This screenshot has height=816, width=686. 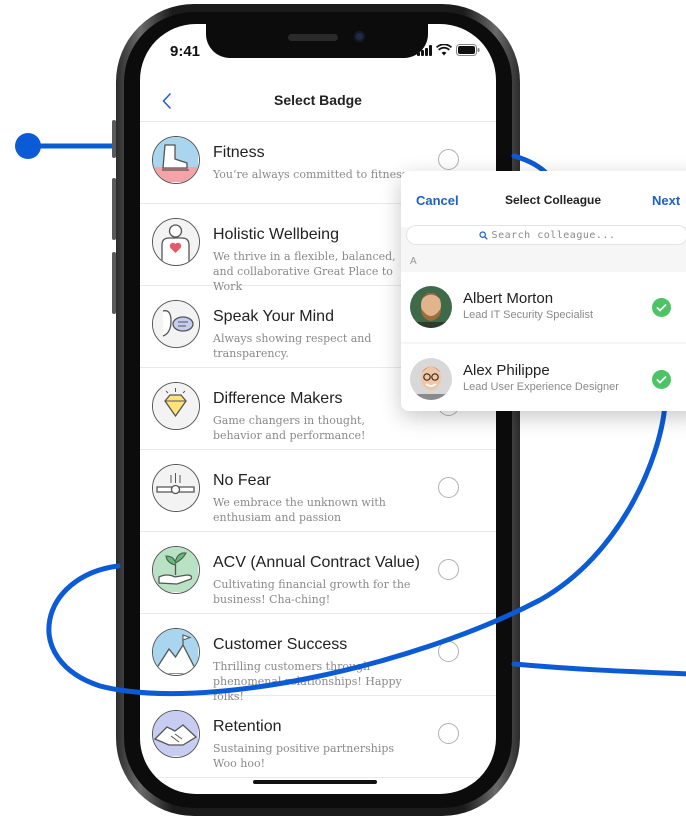 What do you see at coordinates (413, 261) in the screenshot?
I see `section-header-letter: A` at bounding box center [413, 261].